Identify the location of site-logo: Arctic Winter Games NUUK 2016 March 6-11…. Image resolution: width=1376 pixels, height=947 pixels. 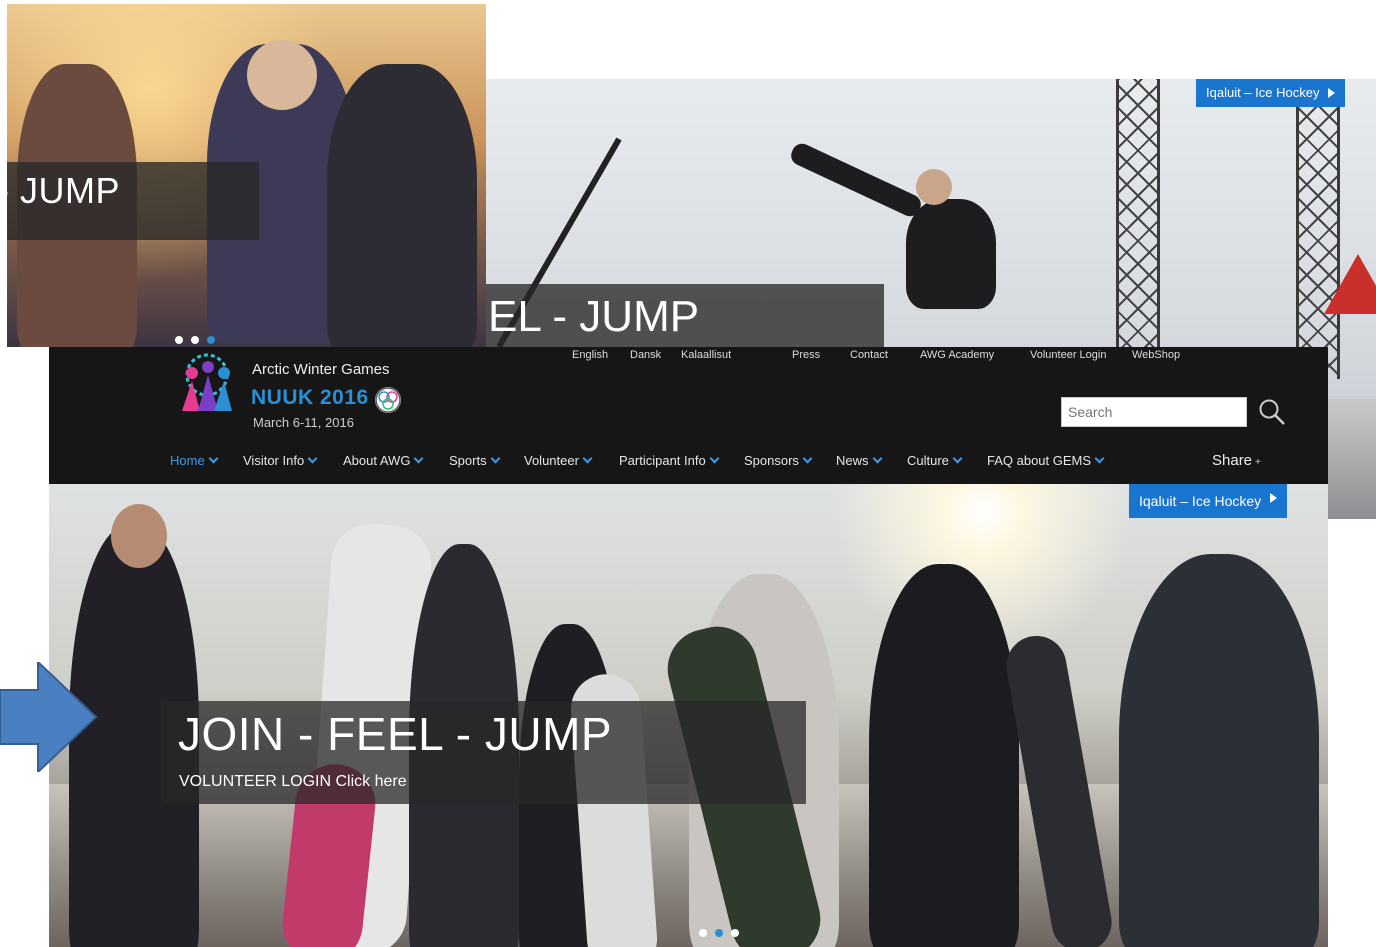
(294, 391).